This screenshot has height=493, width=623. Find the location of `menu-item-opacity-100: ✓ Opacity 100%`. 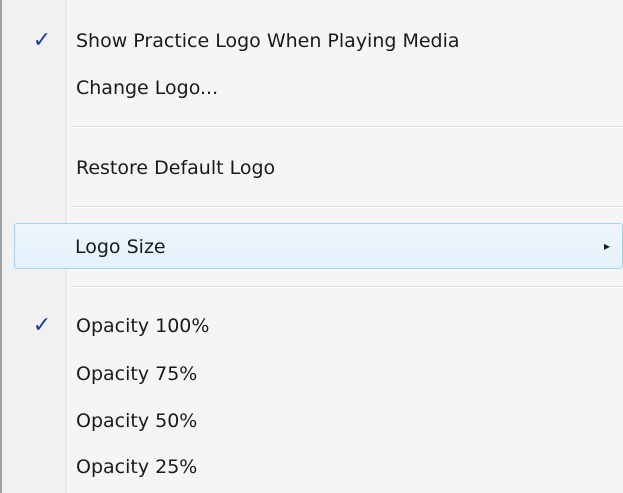

menu-item-opacity-100: ✓ Opacity 100% is located at coordinates (315, 326).